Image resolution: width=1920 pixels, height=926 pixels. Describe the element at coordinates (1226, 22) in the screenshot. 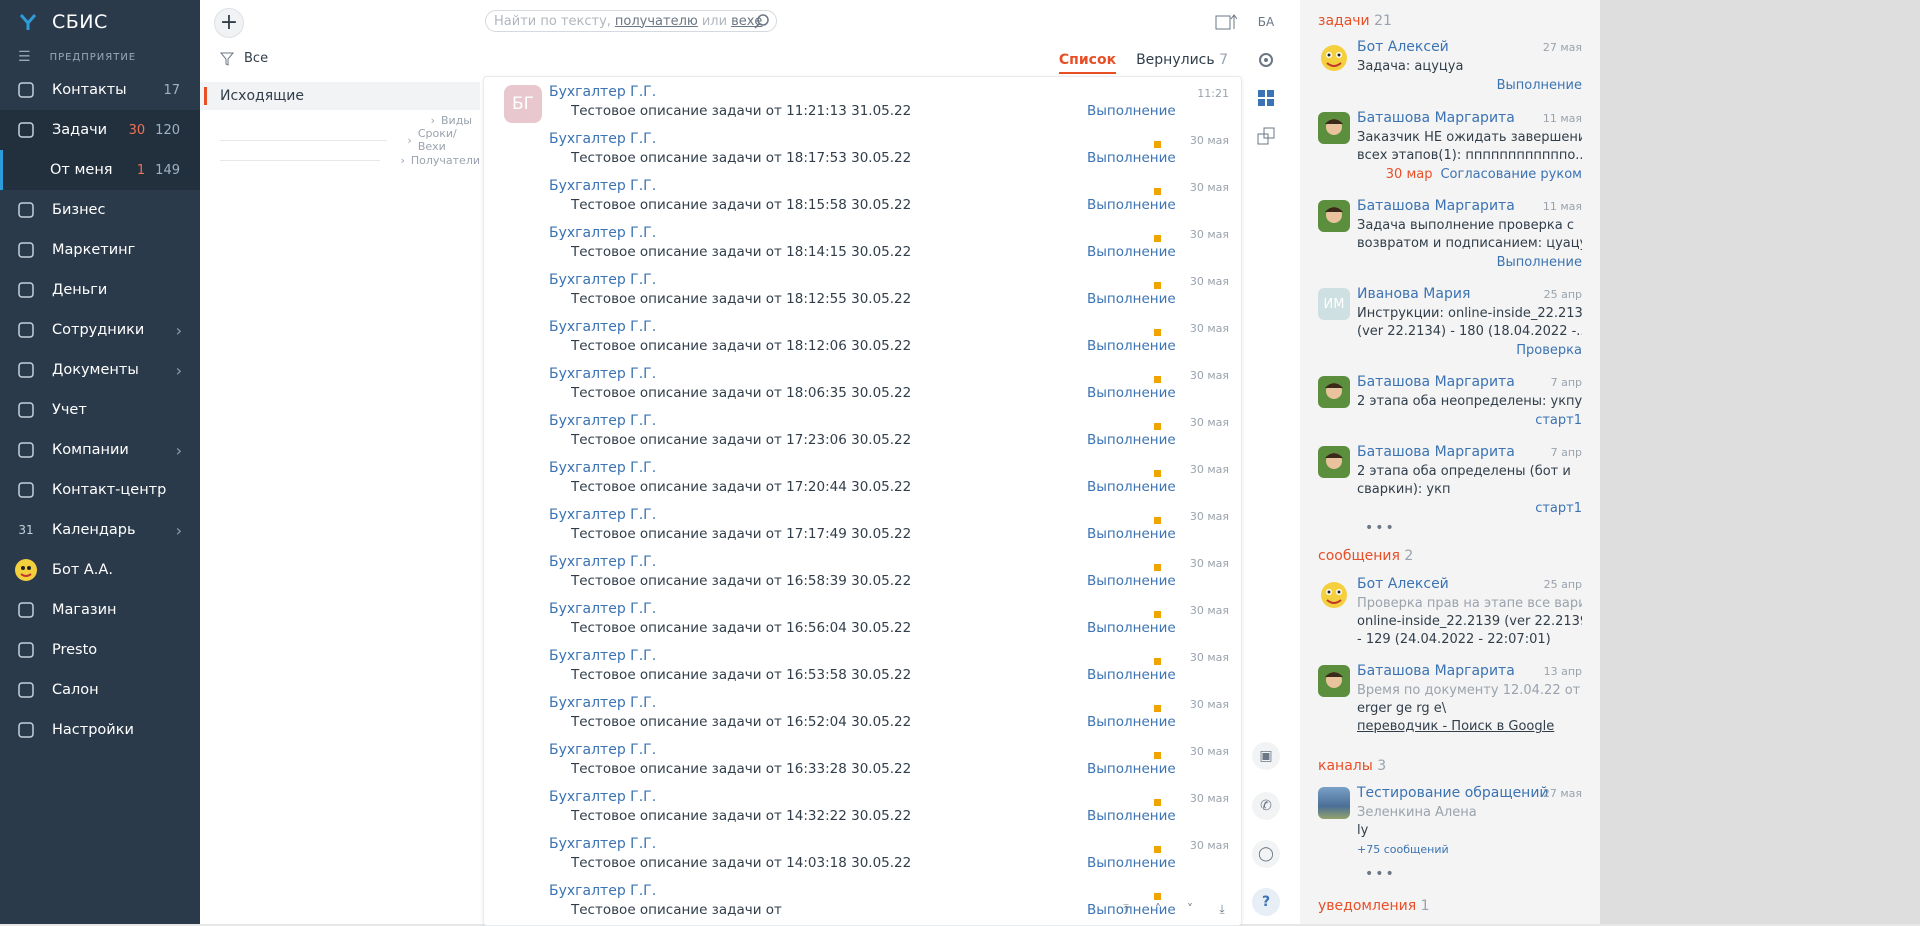

I see `calendar-upload-icon` at that location.